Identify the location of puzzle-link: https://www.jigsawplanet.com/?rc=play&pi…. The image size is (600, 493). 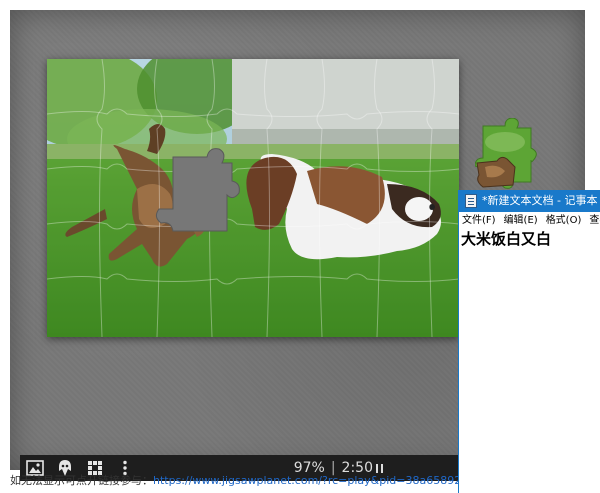
(305, 480).